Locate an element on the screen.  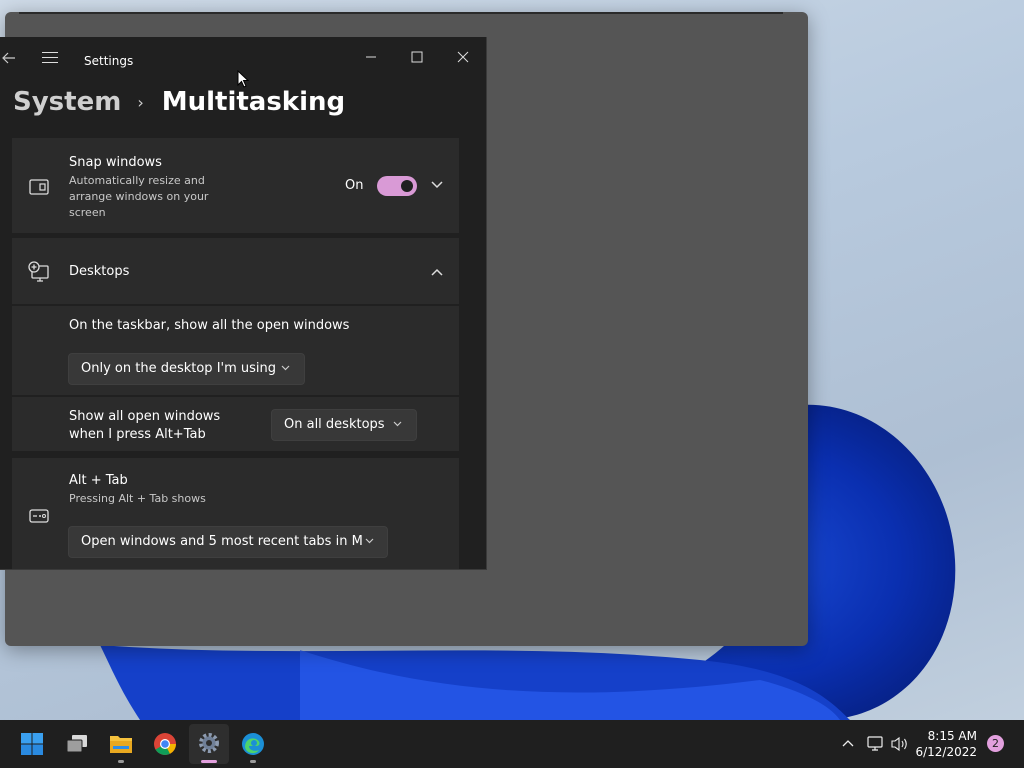
edge-icon is located at coordinates (253, 744).